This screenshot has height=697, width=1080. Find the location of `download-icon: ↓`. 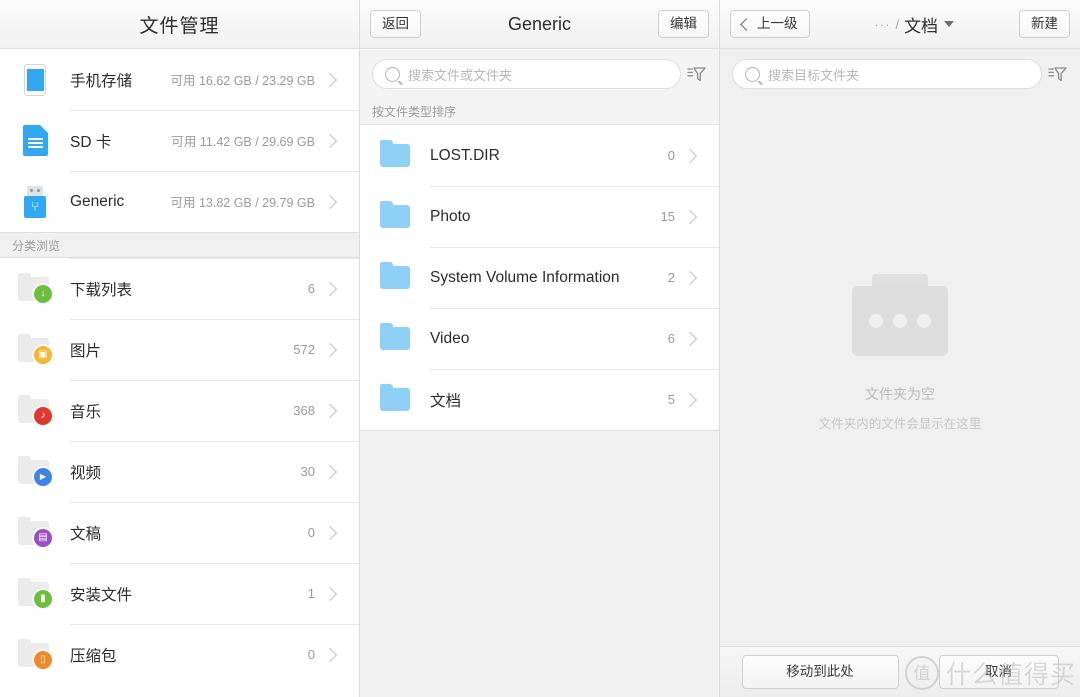

download-icon: ↓ is located at coordinates (35, 287).